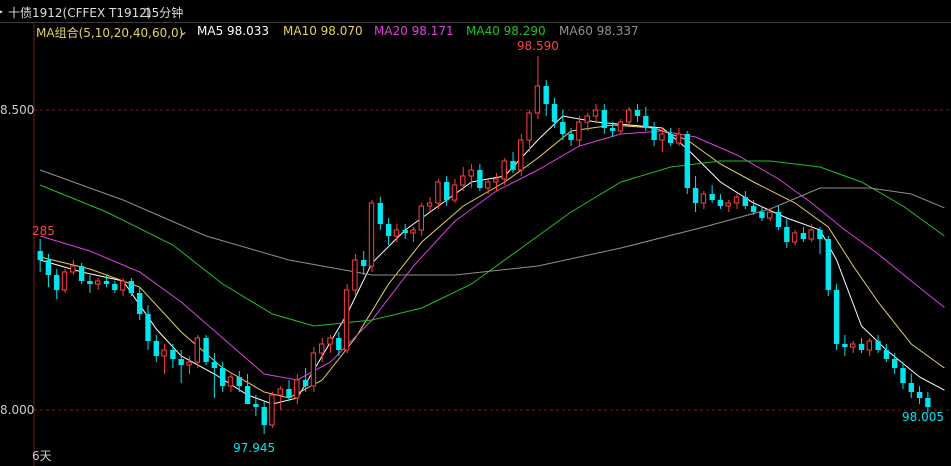 This screenshot has height=466, width=951. What do you see at coordinates (109, 32) in the screenshot?
I see `ma-group-label: MA组合(5,10,20,40,60,0)` at bounding box center [109, 32].